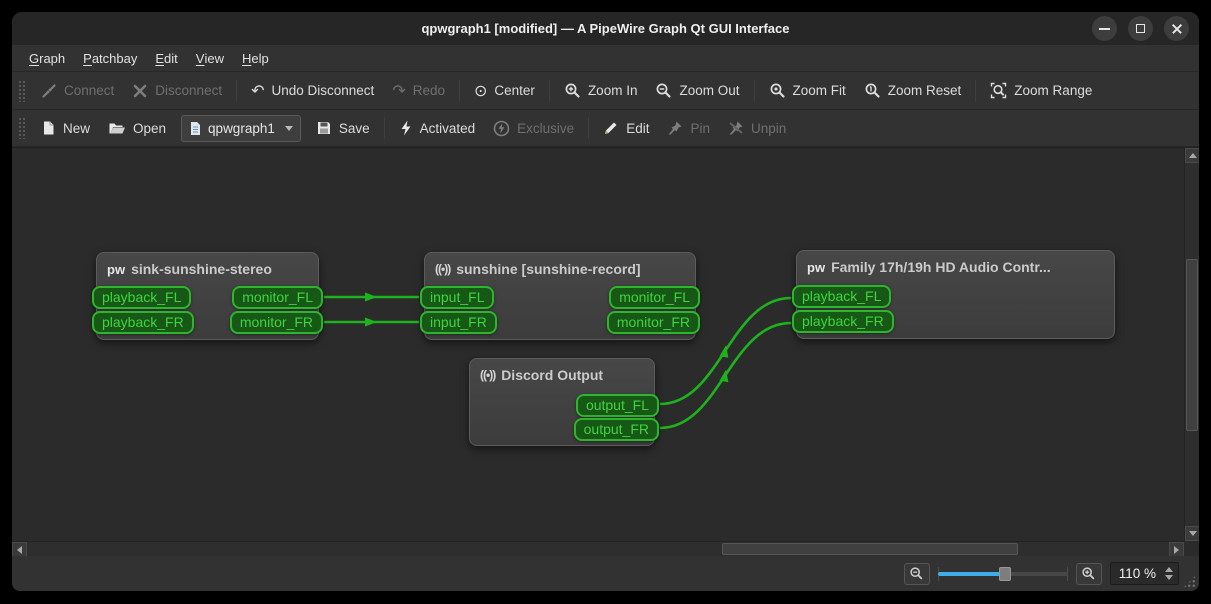 The image size is (1211, 604). What do you see at coordinates (616, 429) in the screenshot?
I see `port-output-fr: output_FR` at bounding box center [616, 429].